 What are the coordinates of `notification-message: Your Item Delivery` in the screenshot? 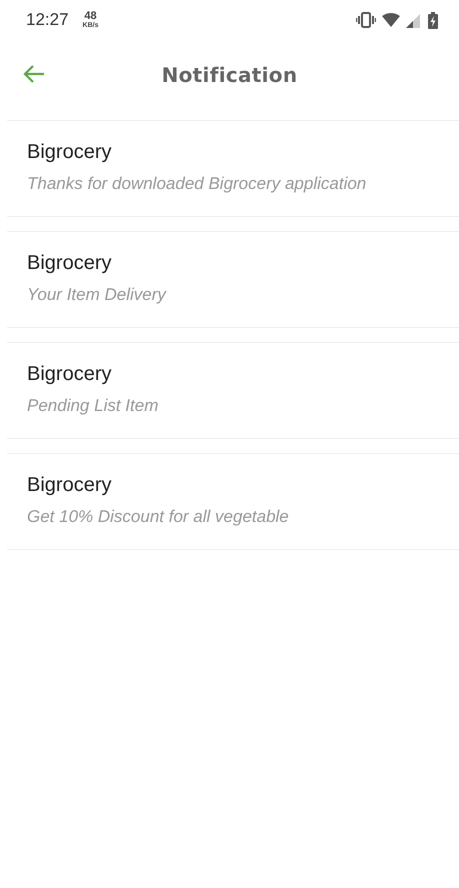 It's located at (97, 295).